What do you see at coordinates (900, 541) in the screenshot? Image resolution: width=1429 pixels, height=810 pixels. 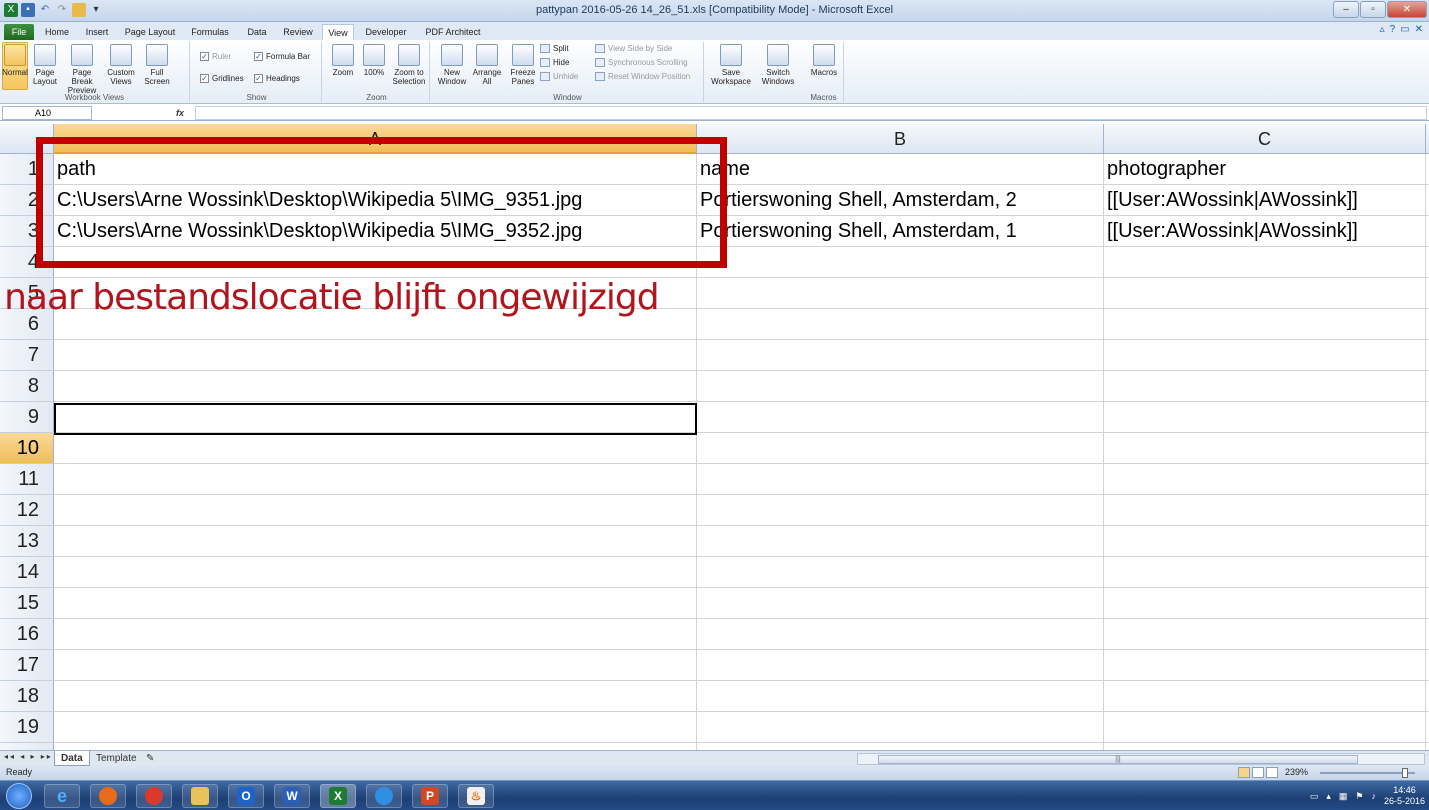 I see `cell-b13` at bounding box center [900, 541].